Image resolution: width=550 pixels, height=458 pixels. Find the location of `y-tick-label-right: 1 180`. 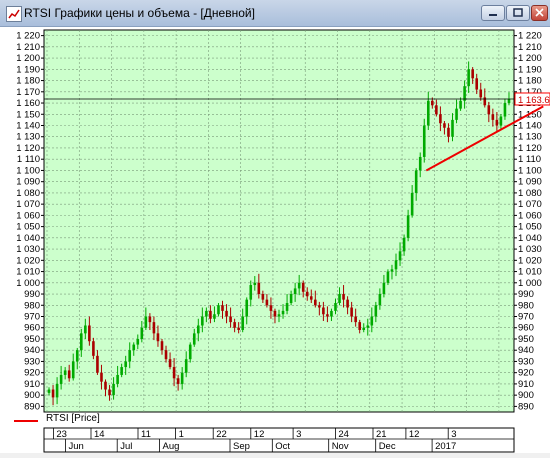

y-tick-label-right: 1 180 is located at coordinates (530, 81).